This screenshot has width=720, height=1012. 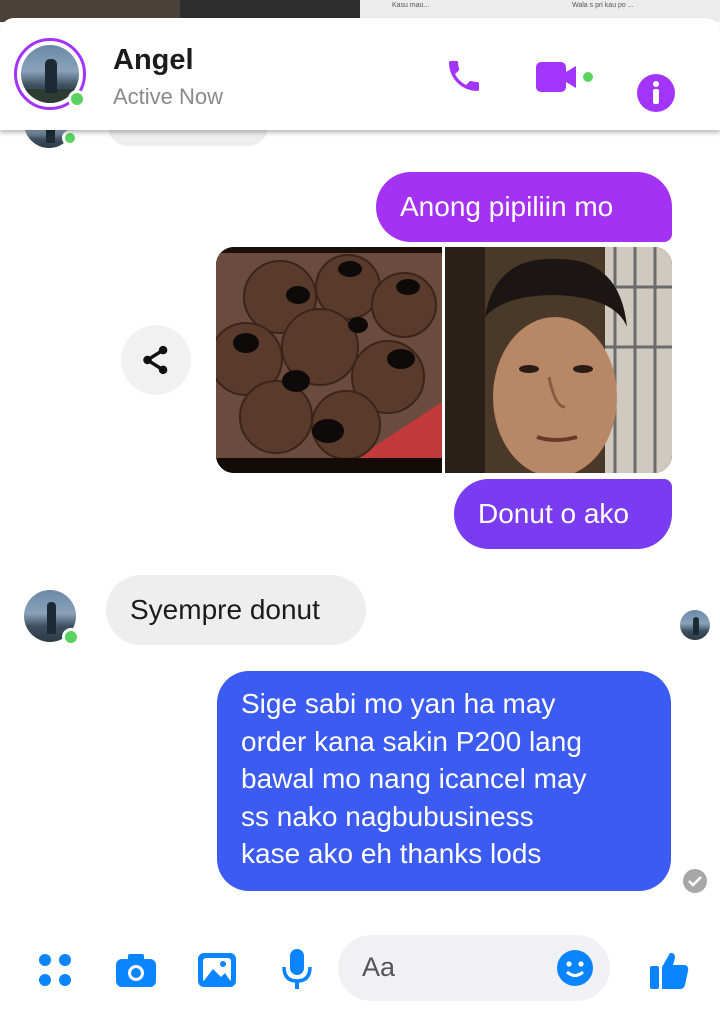 I want to click on active-status: Active Now, so click(x=168, y=96).